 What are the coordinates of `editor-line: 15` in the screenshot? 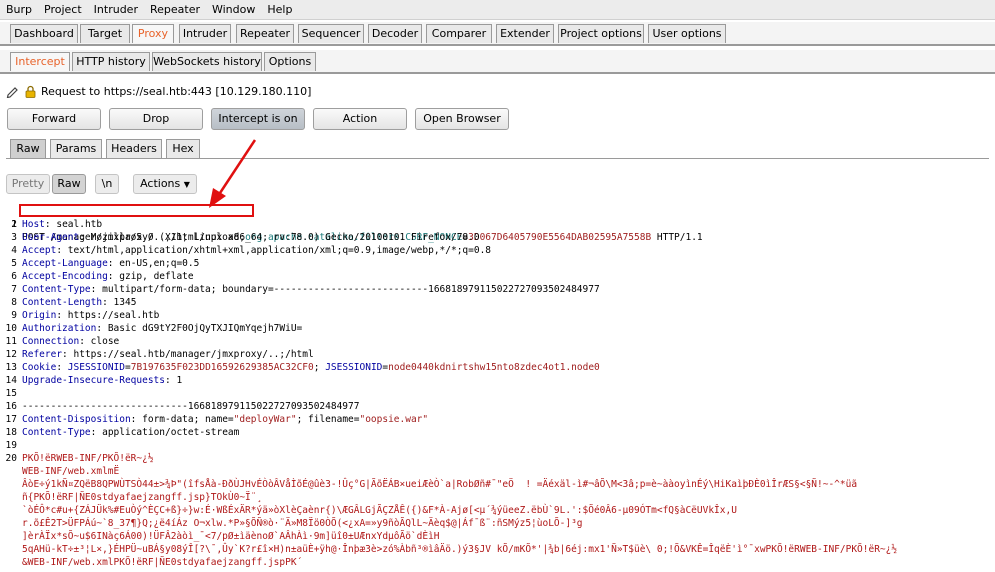 It's located at (11, 393).